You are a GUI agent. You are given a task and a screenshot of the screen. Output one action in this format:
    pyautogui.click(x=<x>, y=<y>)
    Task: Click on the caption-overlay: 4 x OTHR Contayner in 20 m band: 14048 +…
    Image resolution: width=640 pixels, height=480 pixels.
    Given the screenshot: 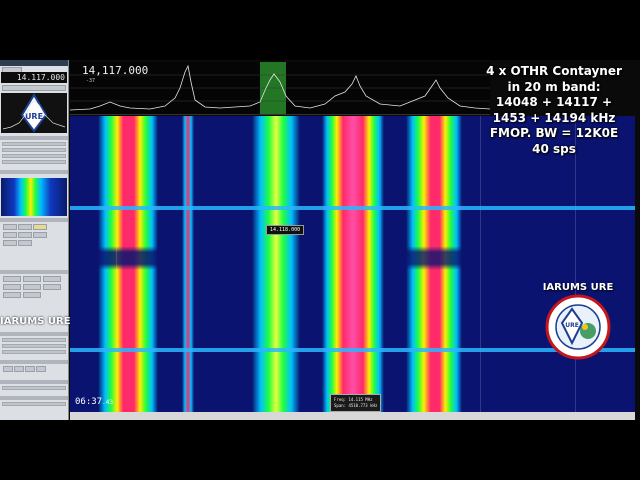 What is the action you would take?
    pyautogui.click(x=554, y=110)
    